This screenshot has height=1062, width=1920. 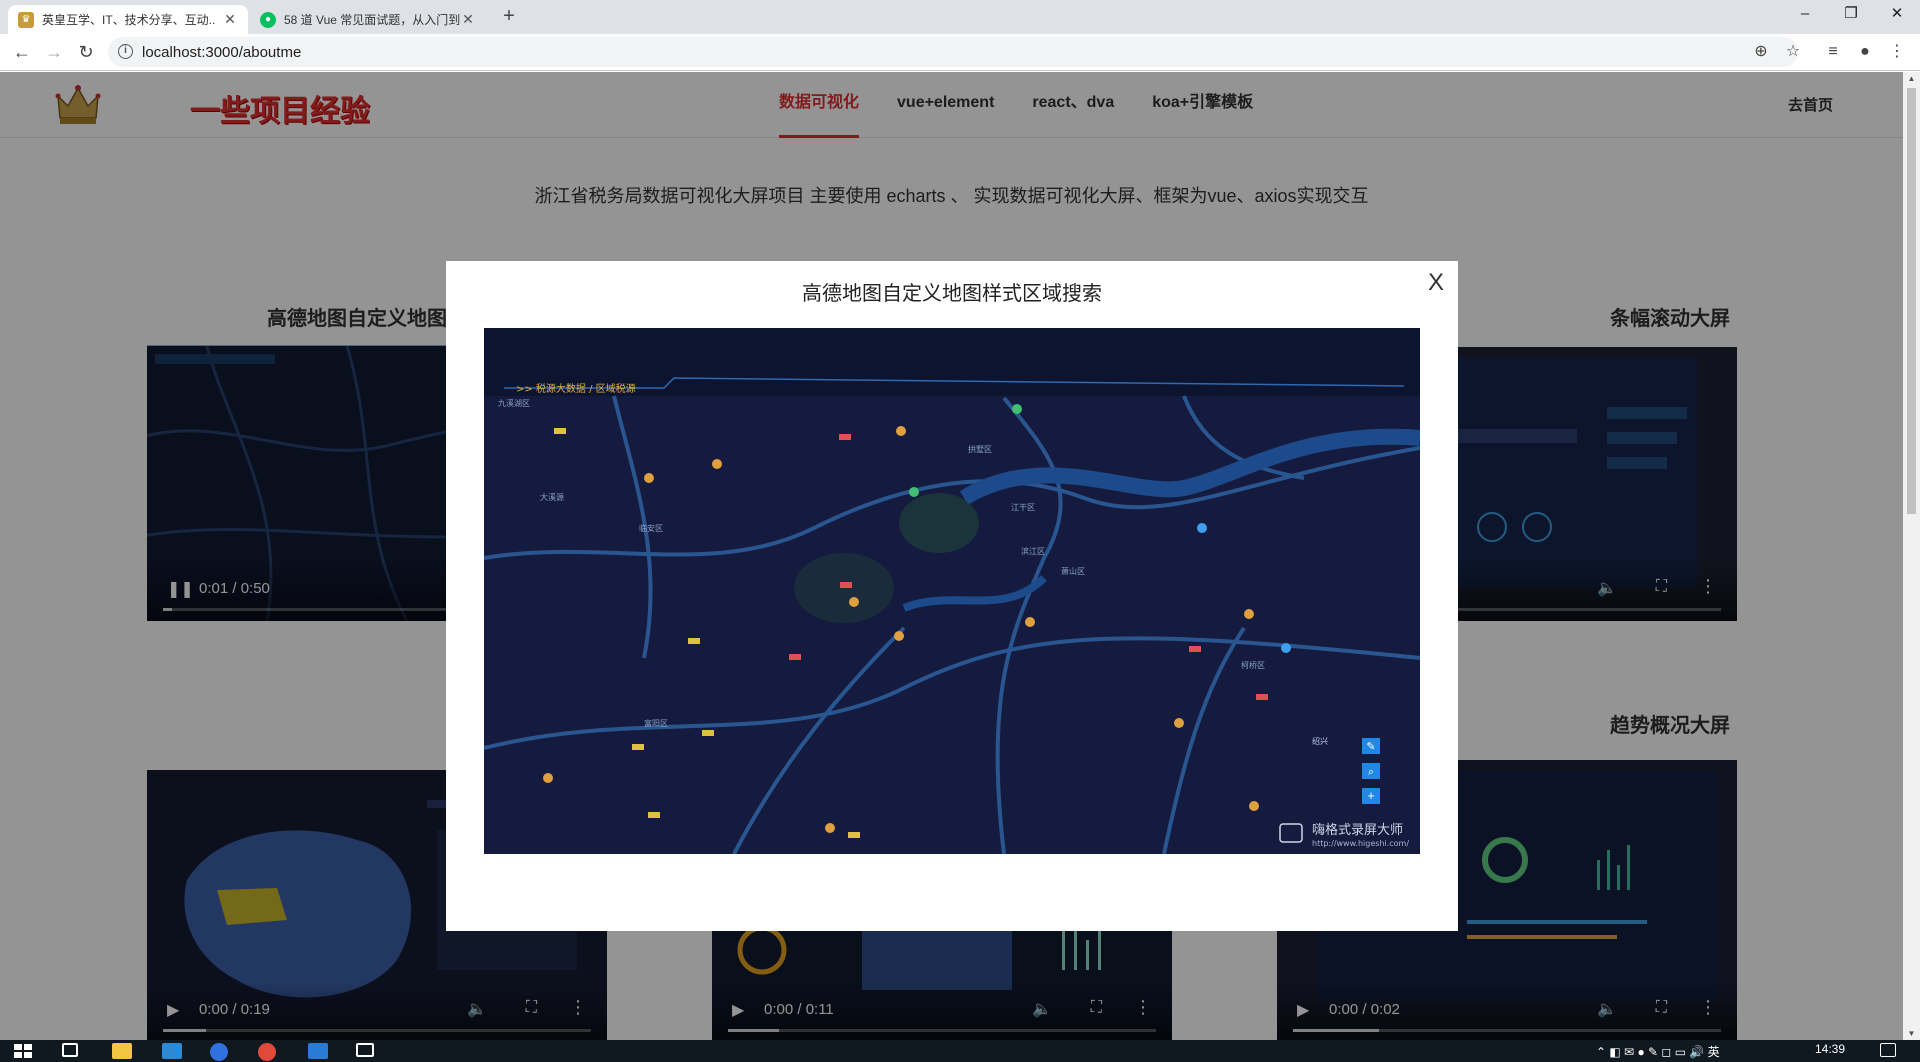 What do you see at coordinates (86, 52) in the screenshot?
I see `reload-icon: ↻` at bounding box center [86, 52].